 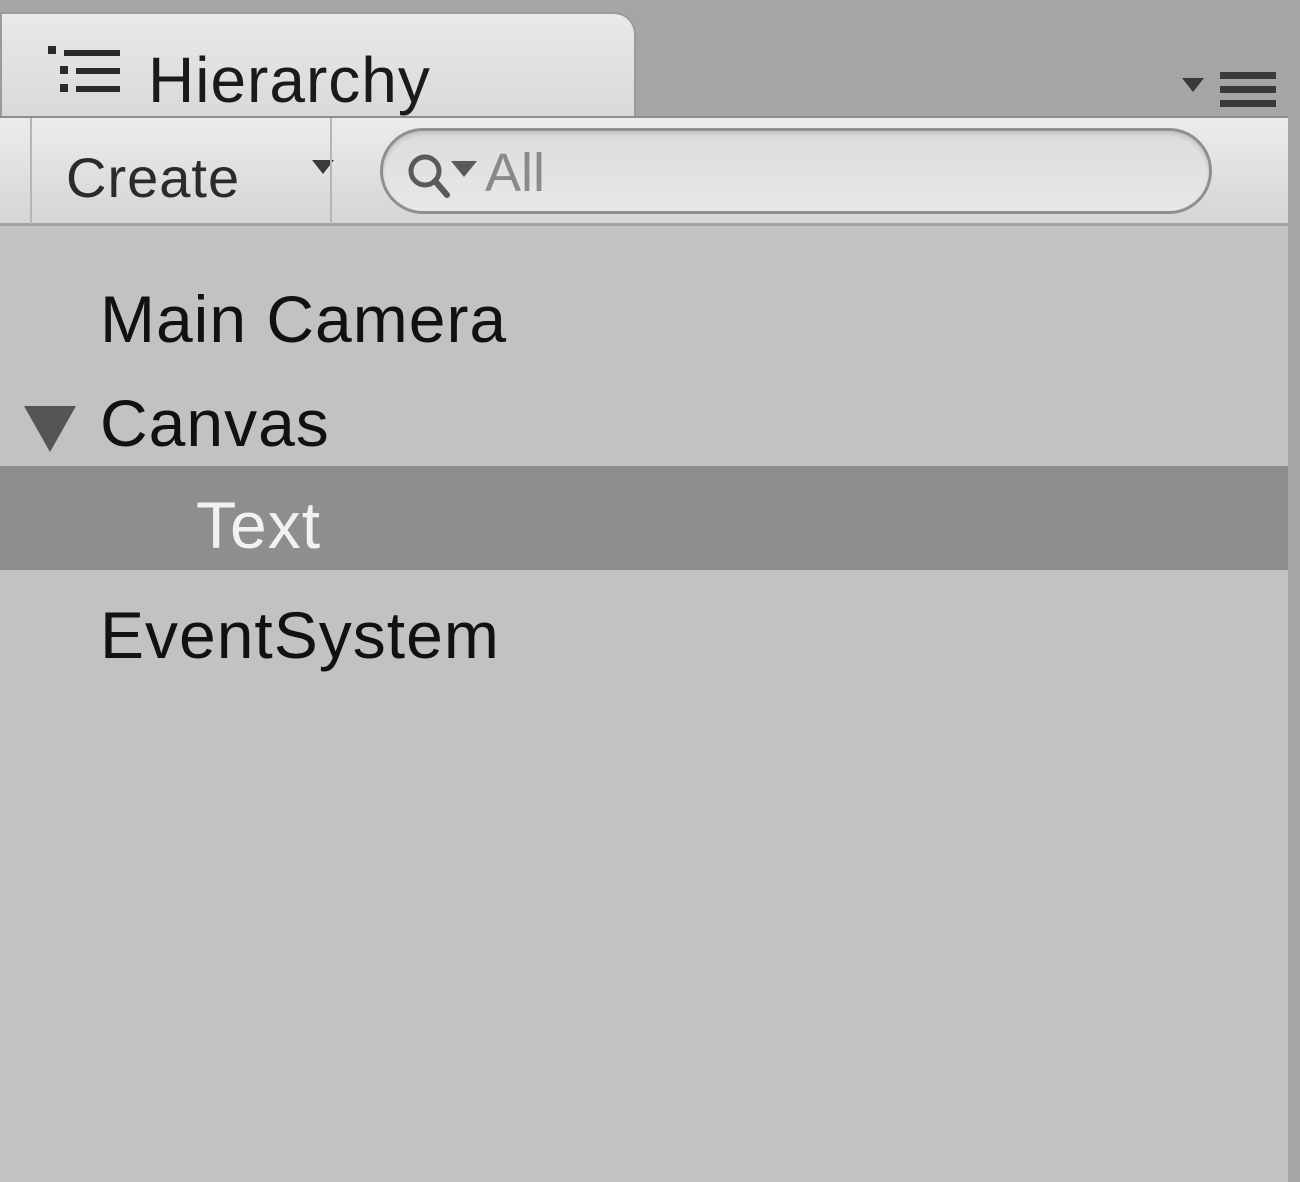 What do you see at coordinates (304, 319) in the screenshot?
I see `tree-item-label: Main Camera` at bounding box center [304, 319].